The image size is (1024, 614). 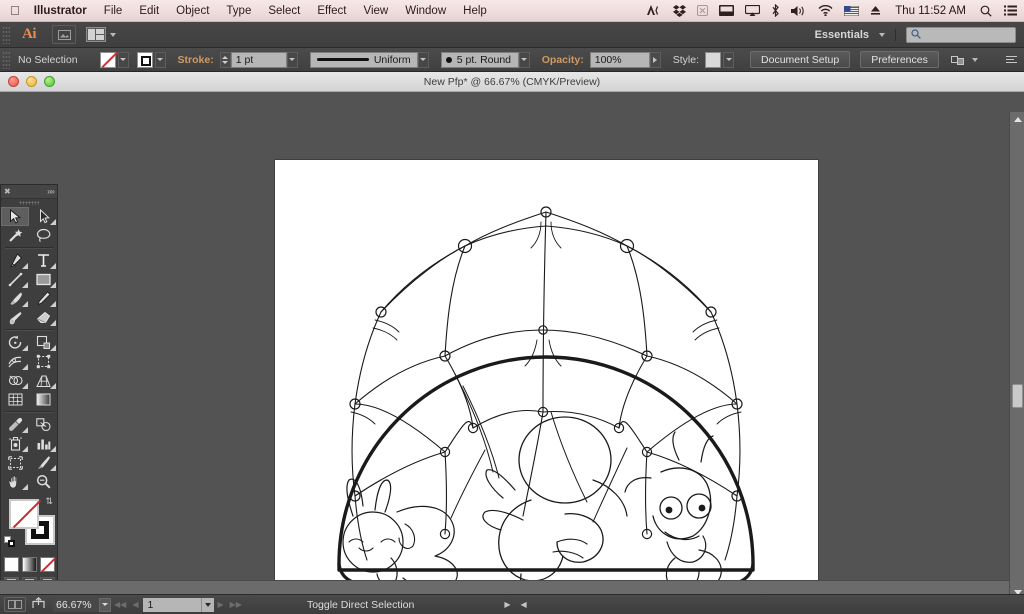 I want to click on blob-brush-tool, so click(x=15, y=317).